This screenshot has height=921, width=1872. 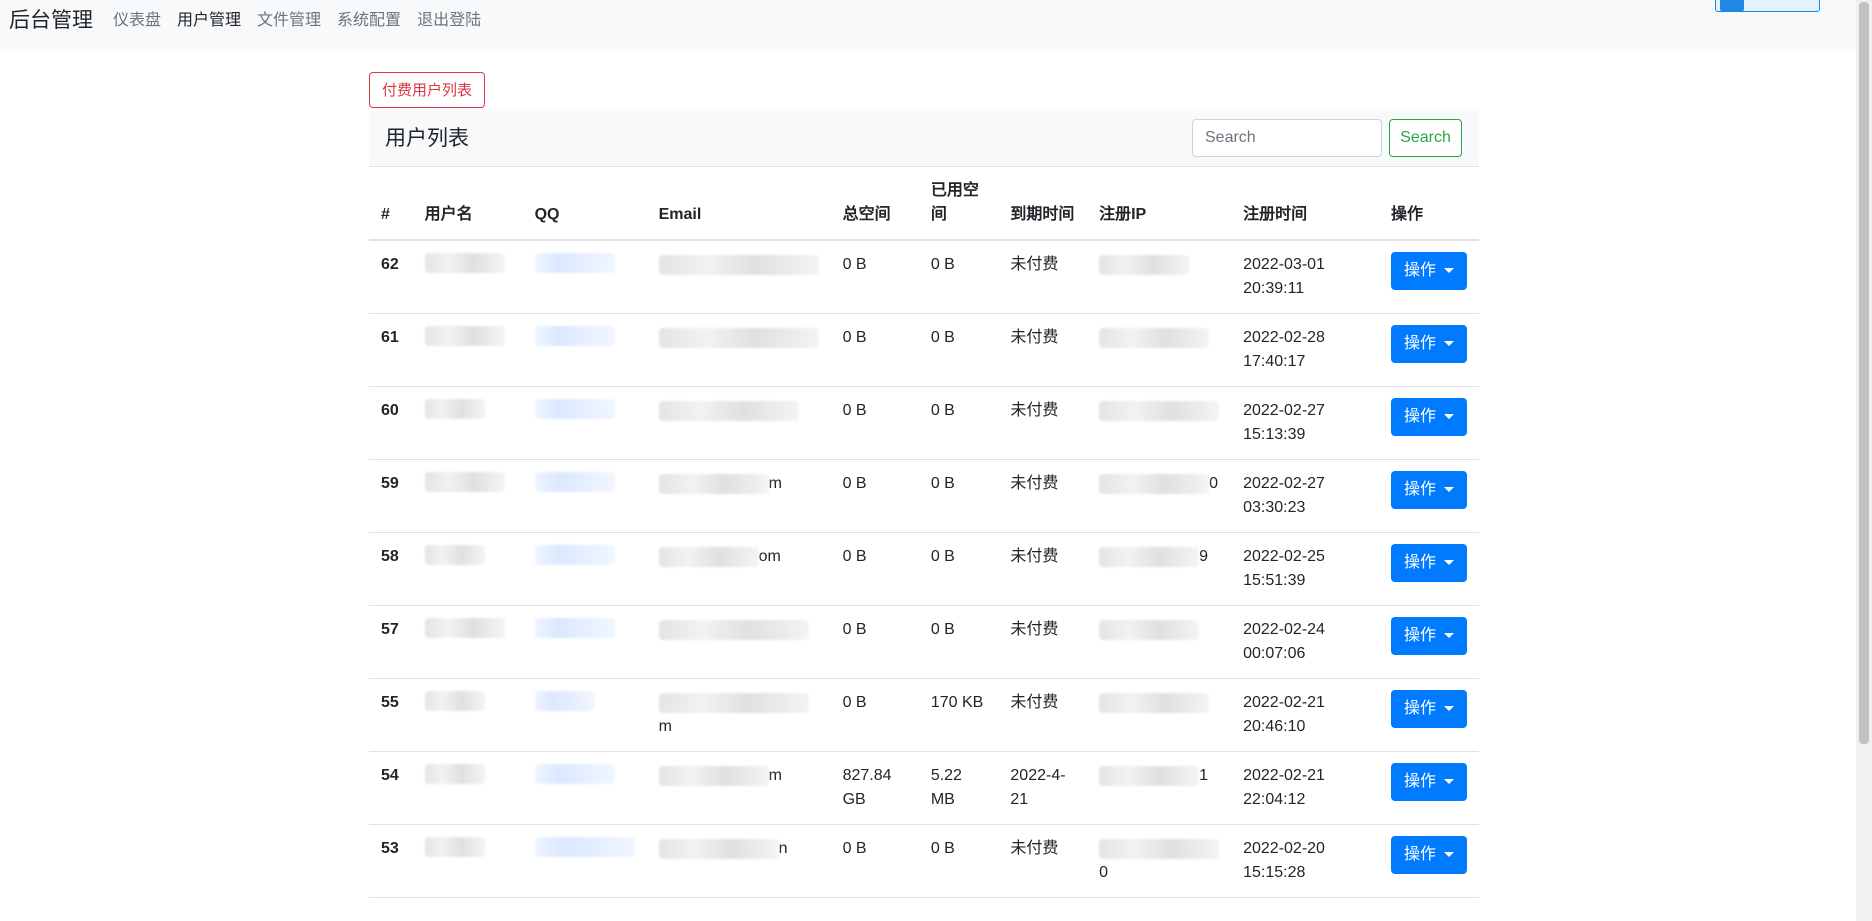 What do you see at coordinates (924, 423) in the screenshot?
I see `table-row: 60 0 B0 B 未付费 2022-02-27 15:13:39 操作` at bounding box center [924, 423].